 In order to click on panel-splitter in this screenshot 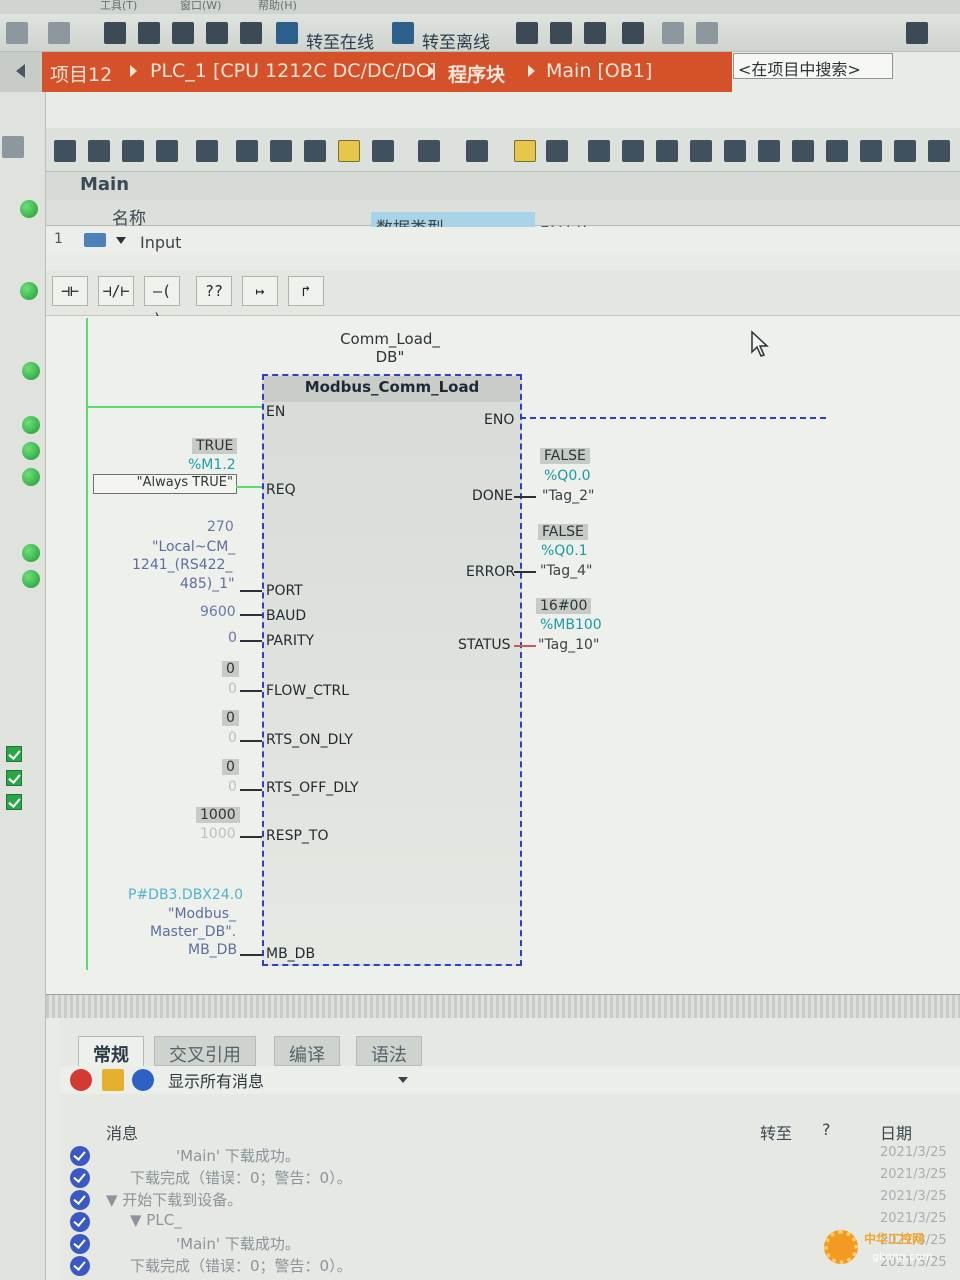, I will do `click(503, 1006)`.